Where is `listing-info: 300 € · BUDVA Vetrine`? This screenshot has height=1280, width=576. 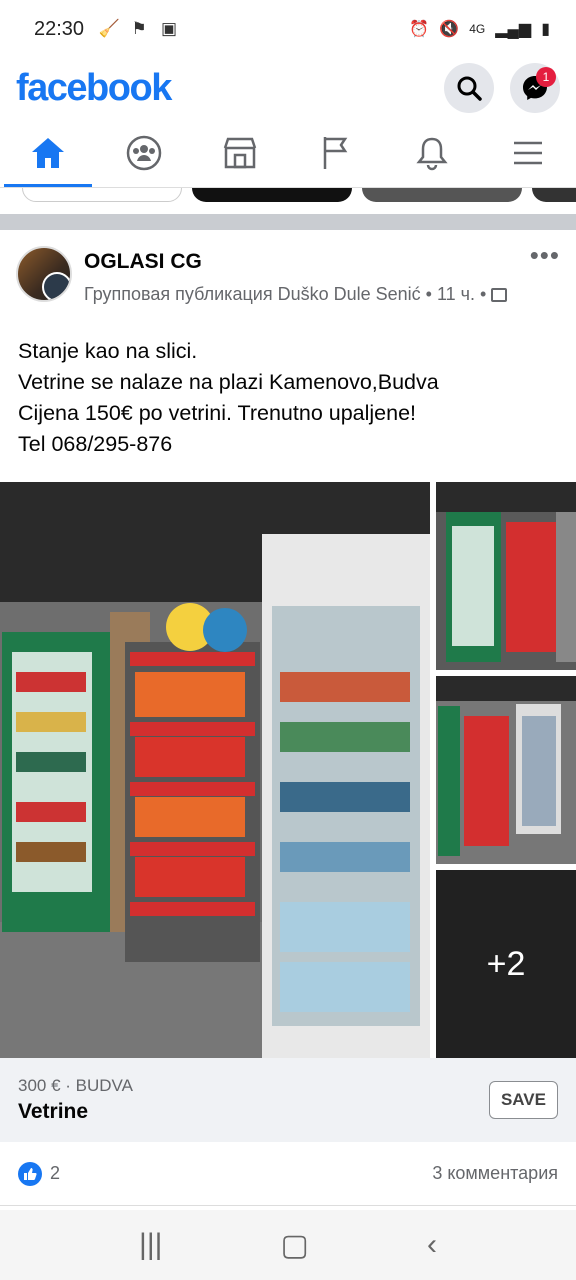
listing-info: 300 € · BUDVA Vetrine is located at coordinates (75, 1100).